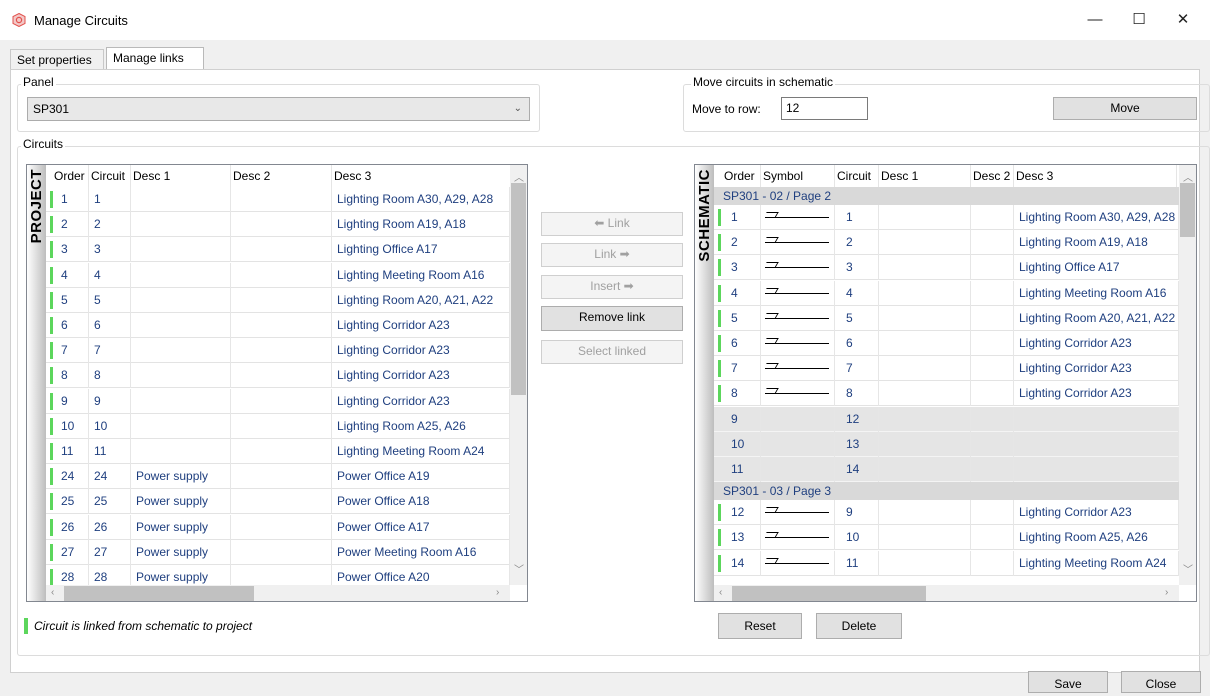 This screenshot has width=1210, height=696. What do you see at coordinates (278, 426) in the screenshot?
I see `table-row: 10 10 Lighting Room A25, A26` at bounding box center [278, 426].